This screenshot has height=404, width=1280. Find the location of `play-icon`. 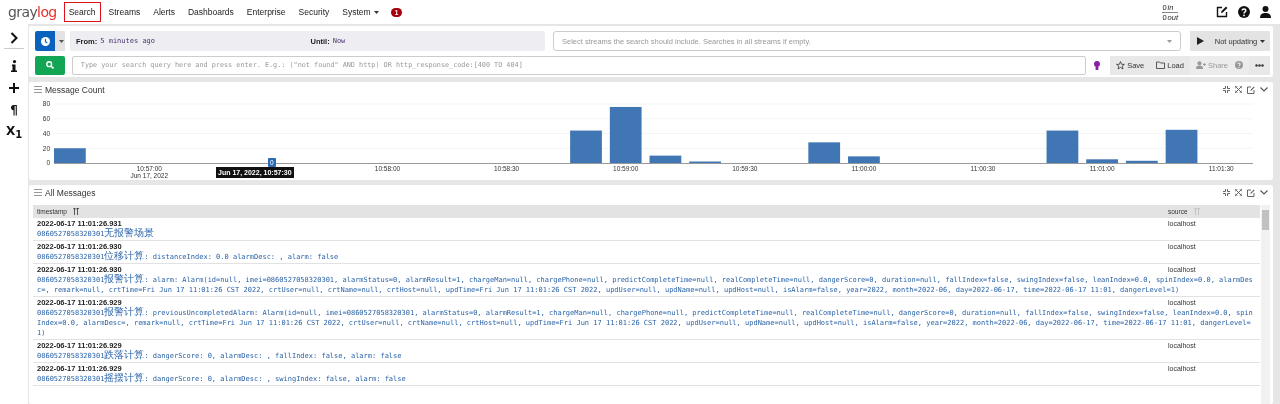

play-icon is located at coordinates (1200, 41).